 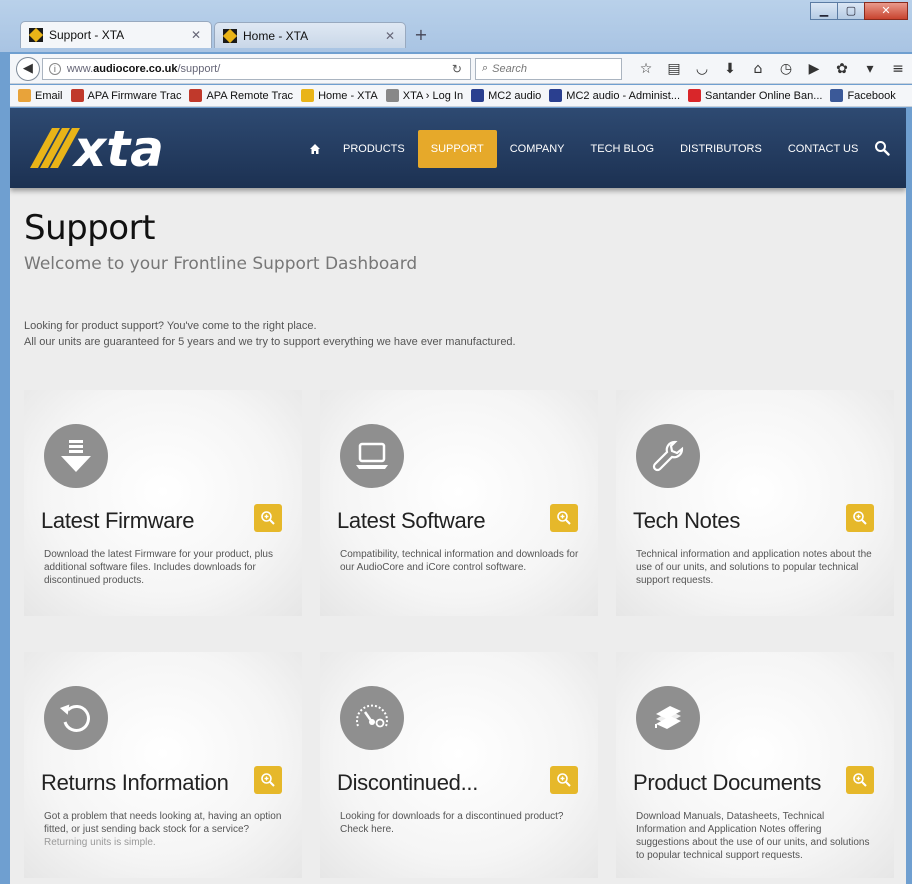 I want to click on bookmark-label: XTA › Log In, so click(x=433, y=95).